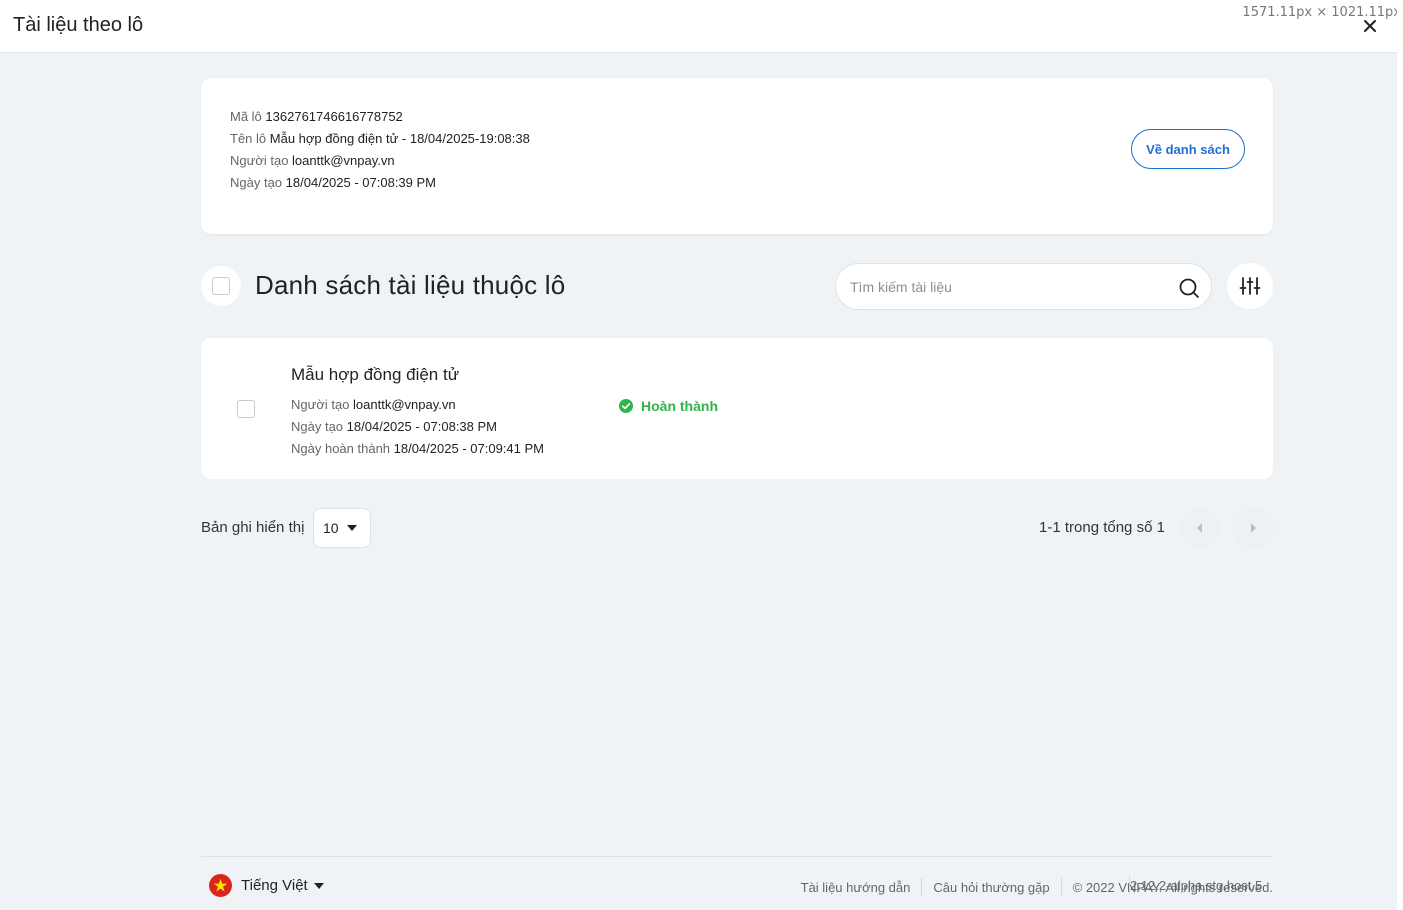 The height and width of the screenshot is (910, 1403). I want to click on dimensions-readout: 1571.11px × 1021.11px, so click(1321, 12).